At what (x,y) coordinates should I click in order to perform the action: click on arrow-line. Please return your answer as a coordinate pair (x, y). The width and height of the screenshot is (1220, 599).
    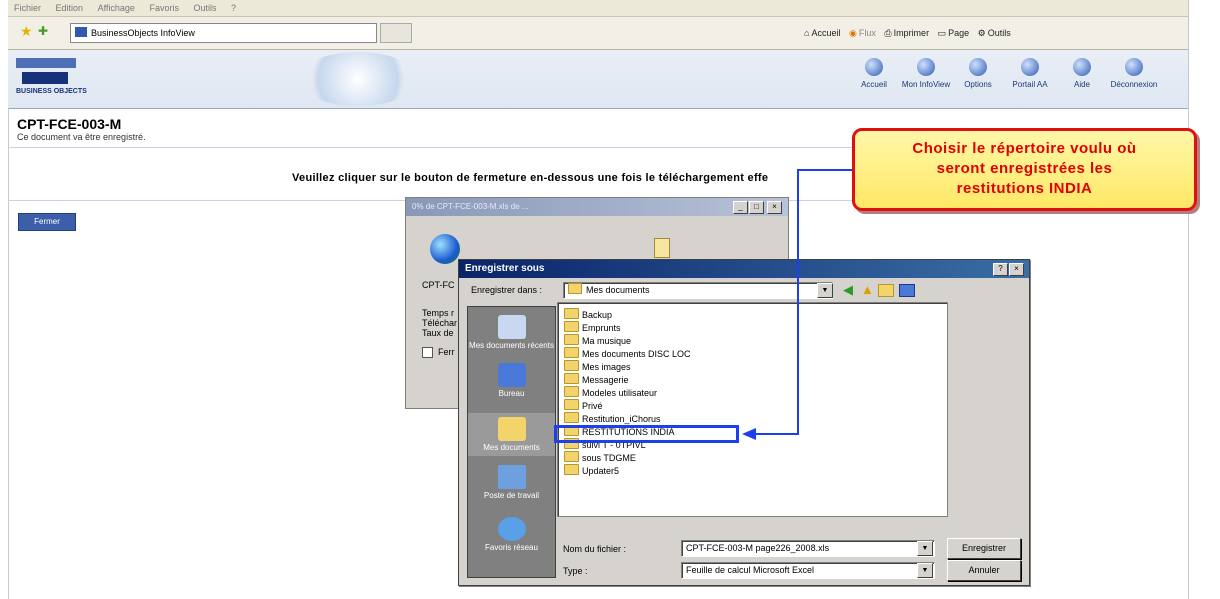
    Looking at the image, I should click on (802, 302).